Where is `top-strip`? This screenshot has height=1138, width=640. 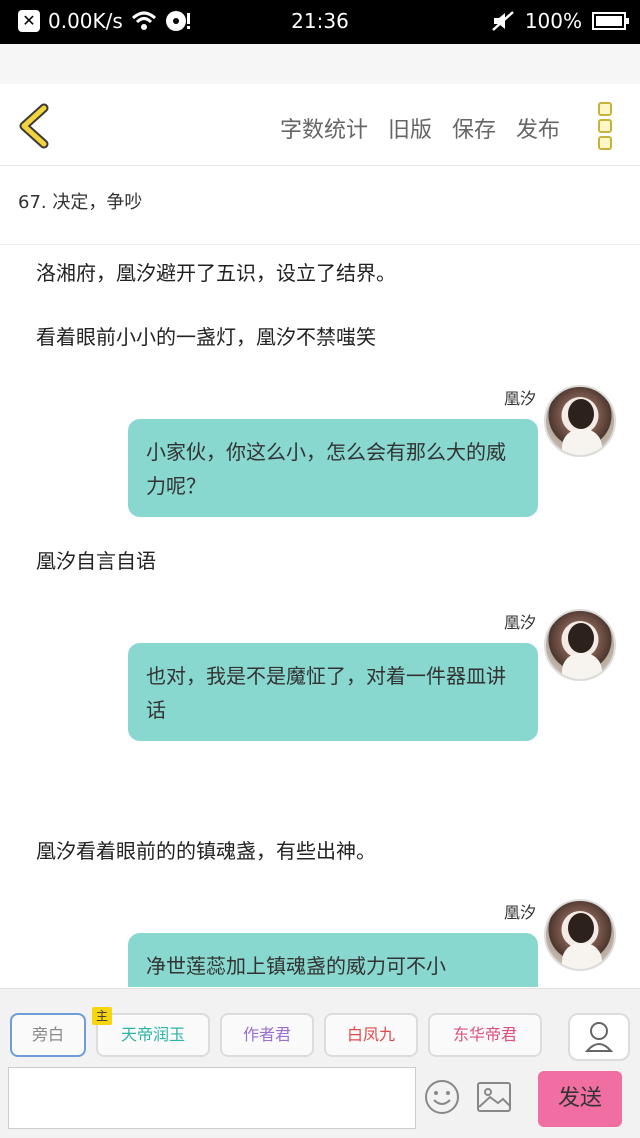 top-strip is located at coordinates (320, 64).